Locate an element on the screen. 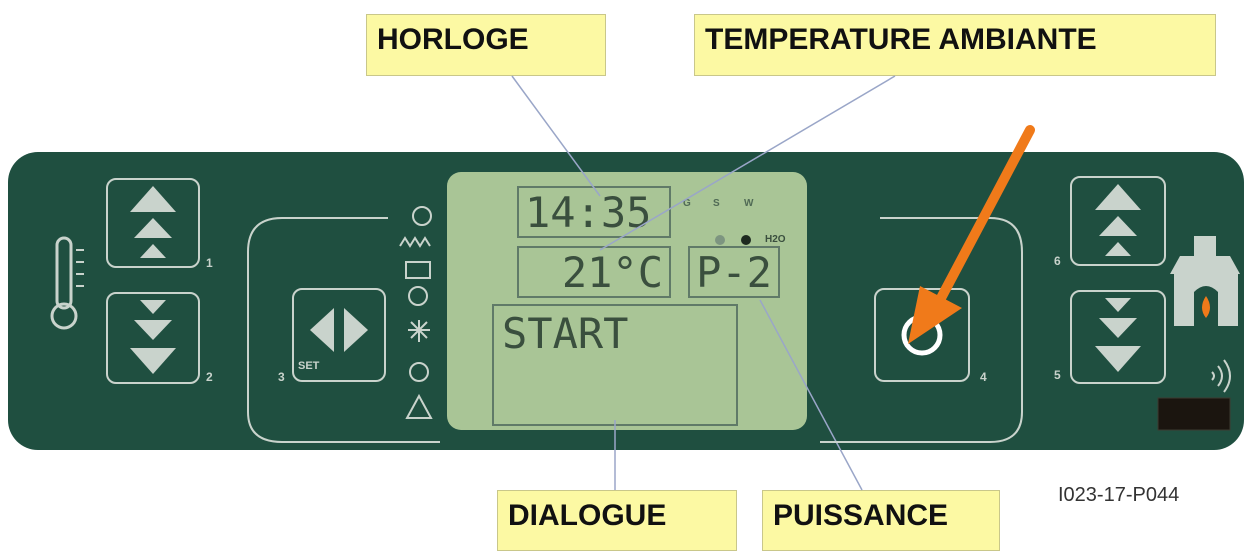 This screenshot has height=551, width=1252. status-icons-column is located at coordinates (416, 312).